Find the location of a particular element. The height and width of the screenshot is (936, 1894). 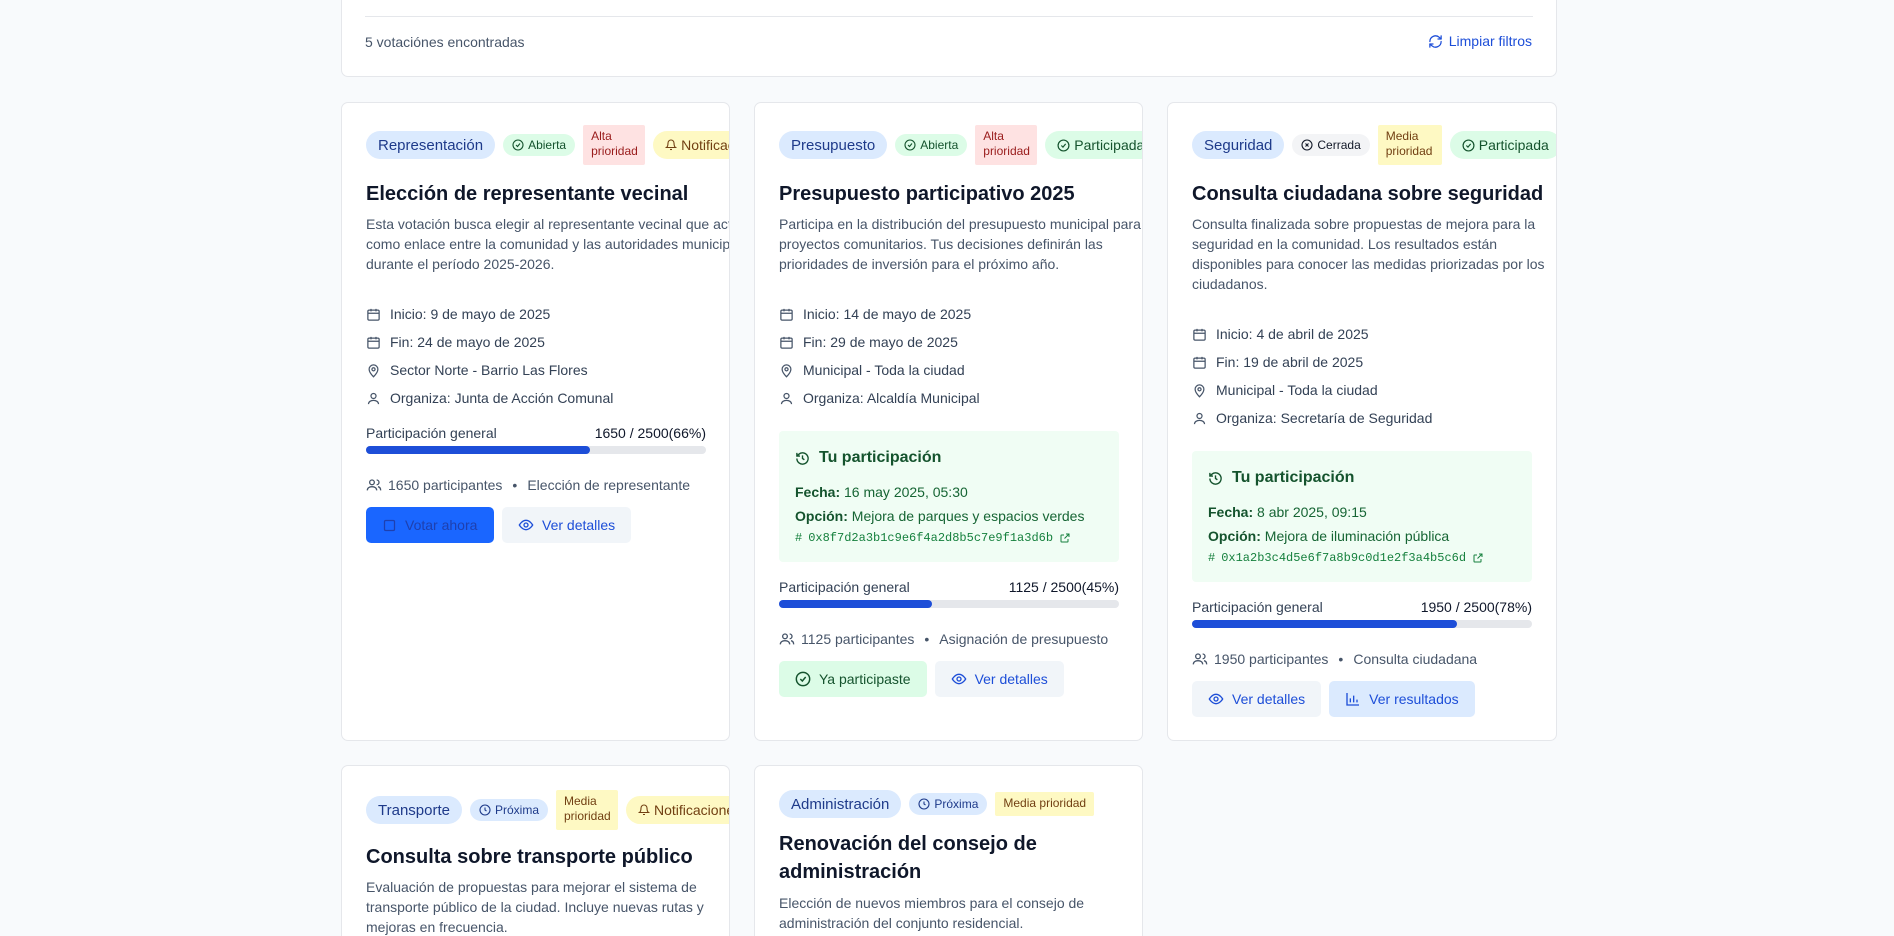

progress-value: 1950 / 2500(78%) is located at coordinates (1476, 607).